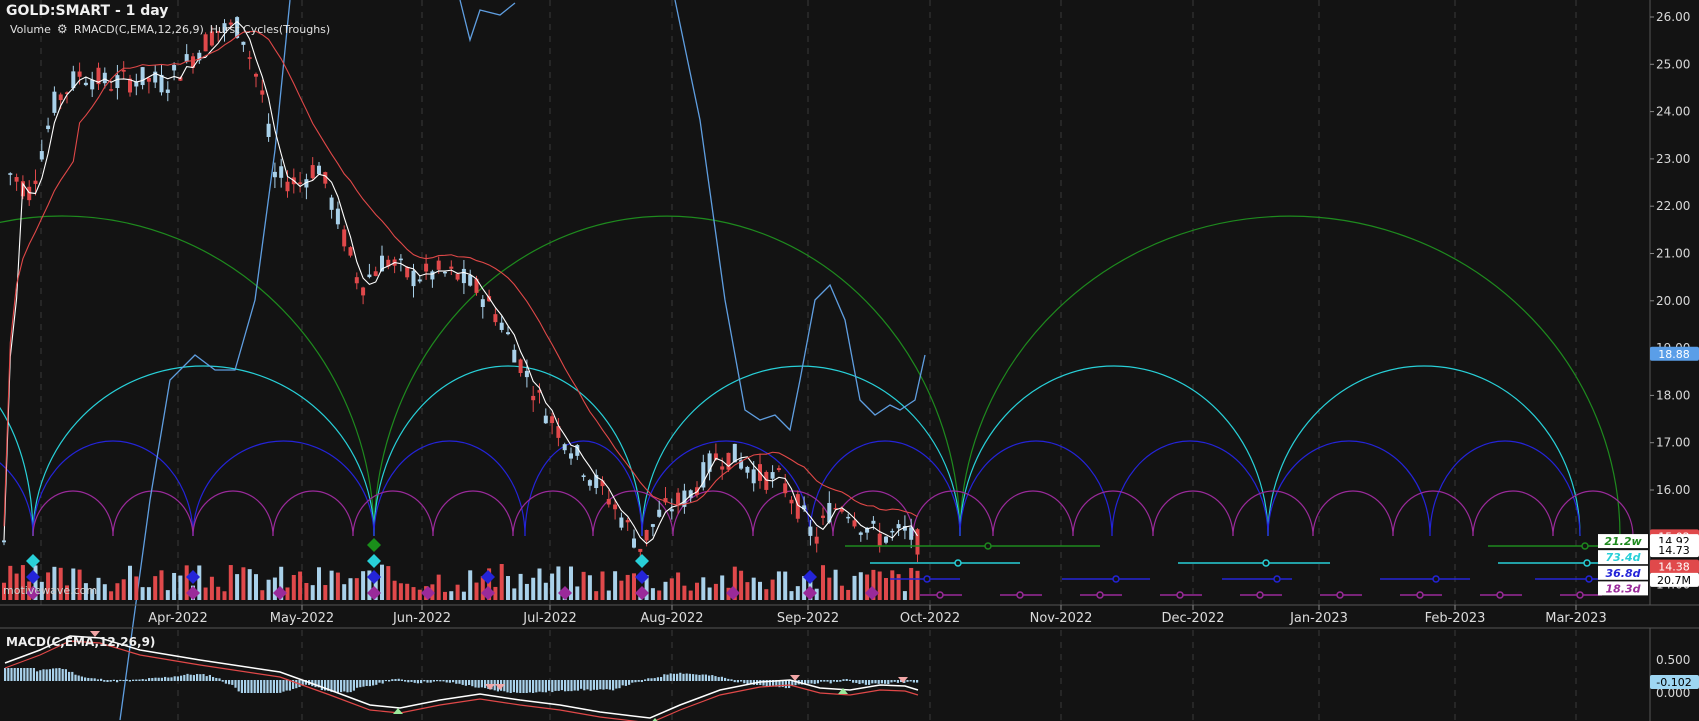 The image size is (1699, 721). What do you see at coordinates (1673, 490) in the screenshot?
I see `price-tick-label: 16.00` at bounding box center [1673, 490].